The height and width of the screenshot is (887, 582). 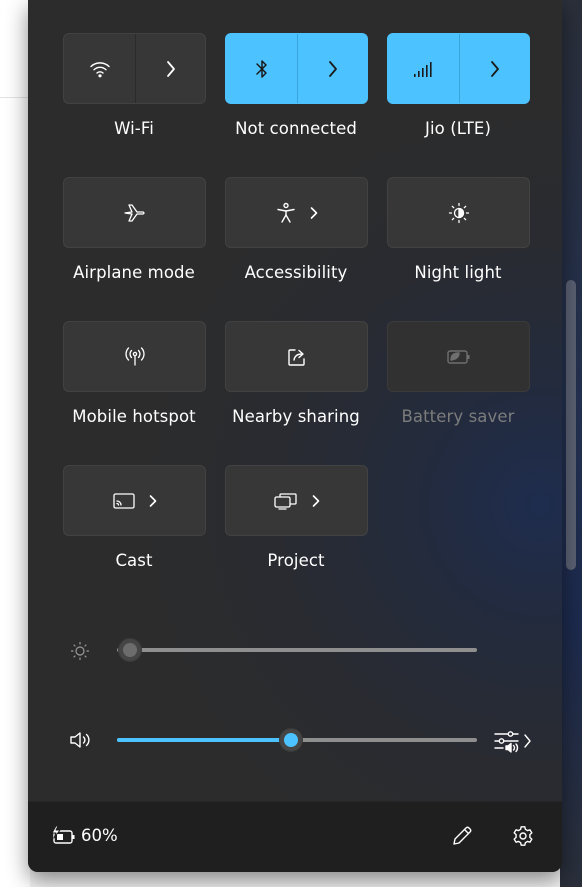 I want to click on bluetooth-icon, so click(x=262, y=69).